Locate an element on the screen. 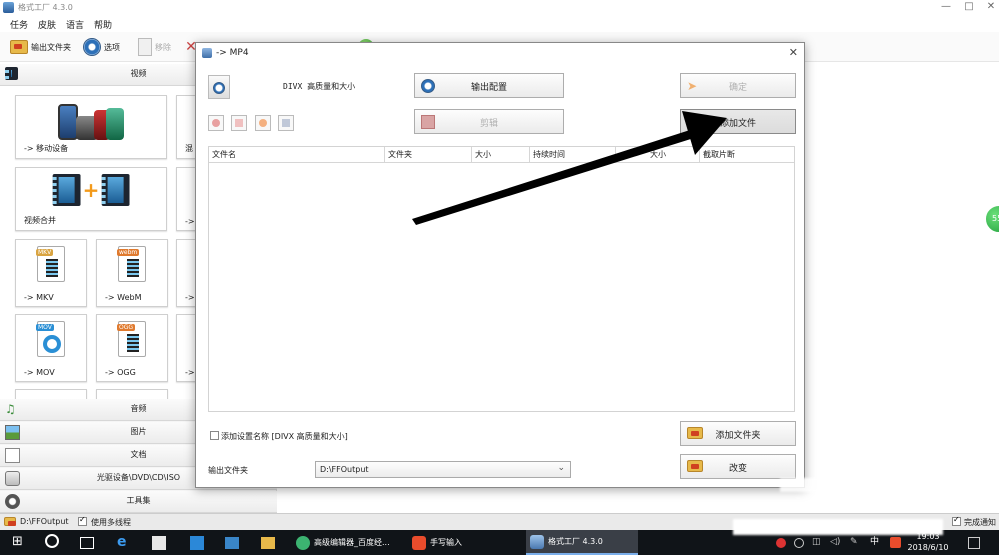 The width and height of the screenshot is (999, 555). category-tools: 工具集 is located at coordinates (138, 502).